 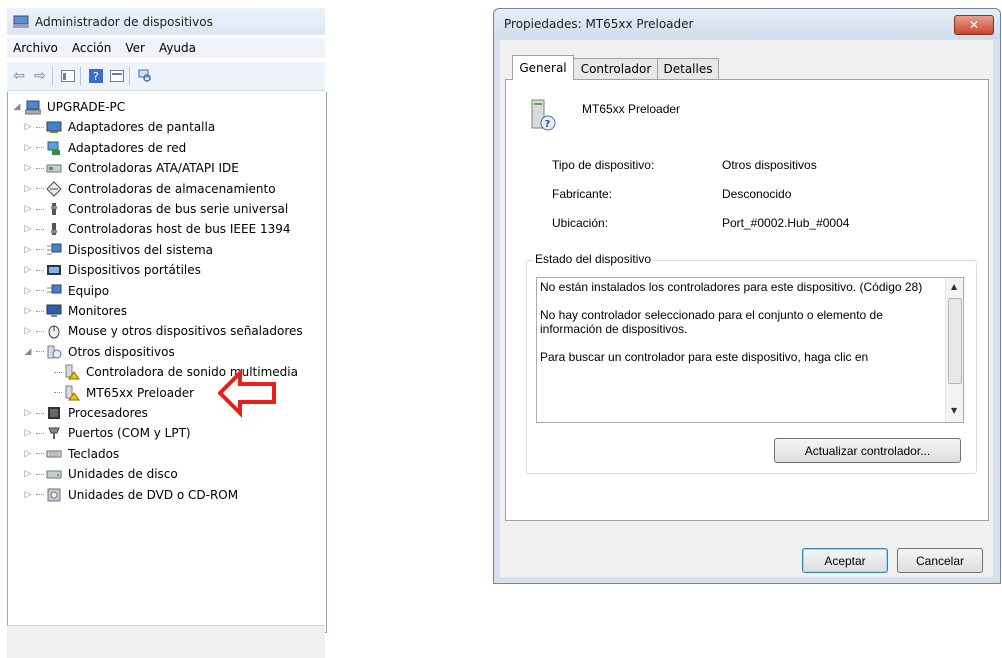 I want to click on console-tree-icon, so click(x=68, y=76).